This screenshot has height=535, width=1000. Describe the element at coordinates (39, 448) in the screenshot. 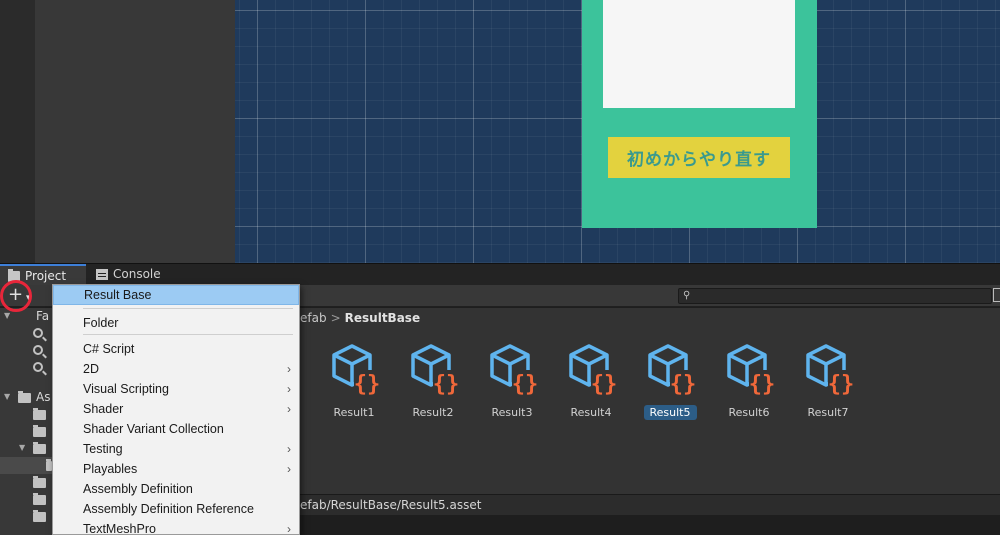

I see `folder-open-icon` at that location.